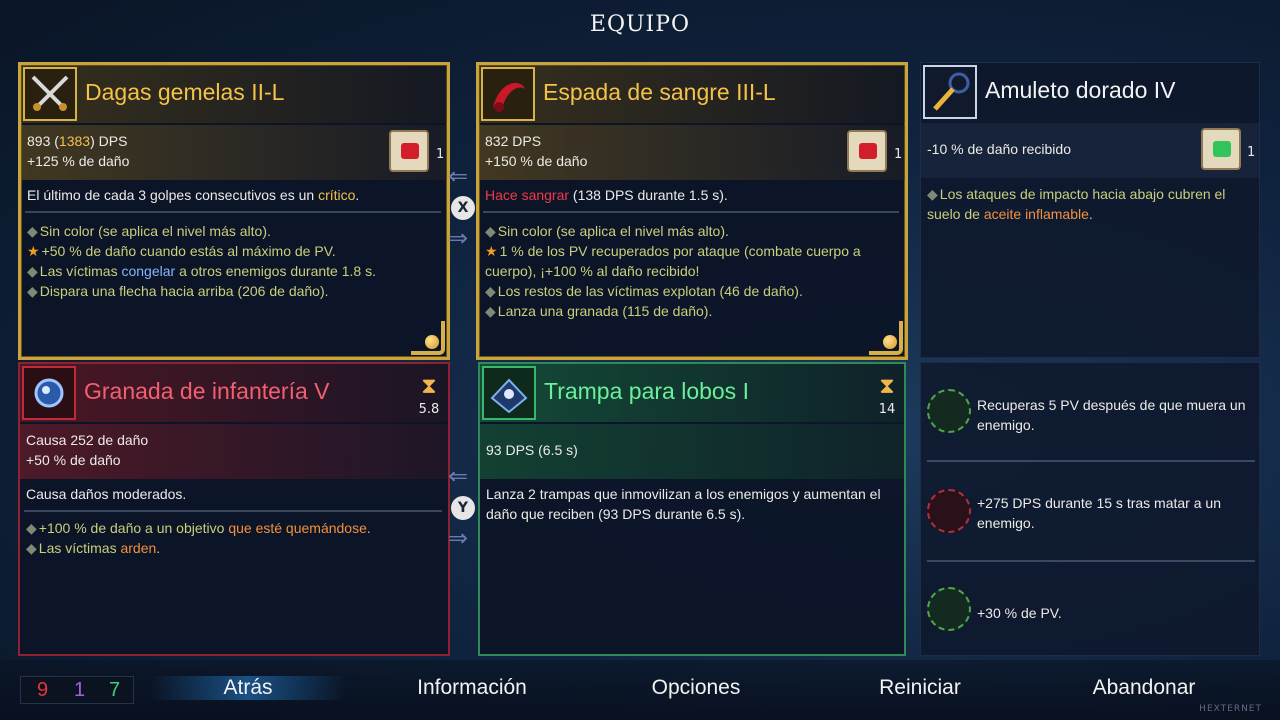 The height and width of the screenshot is (720, 1280). Describe the element at coordinates (949, 609) in the screenshot. I see `health-potion-icon` at that location.